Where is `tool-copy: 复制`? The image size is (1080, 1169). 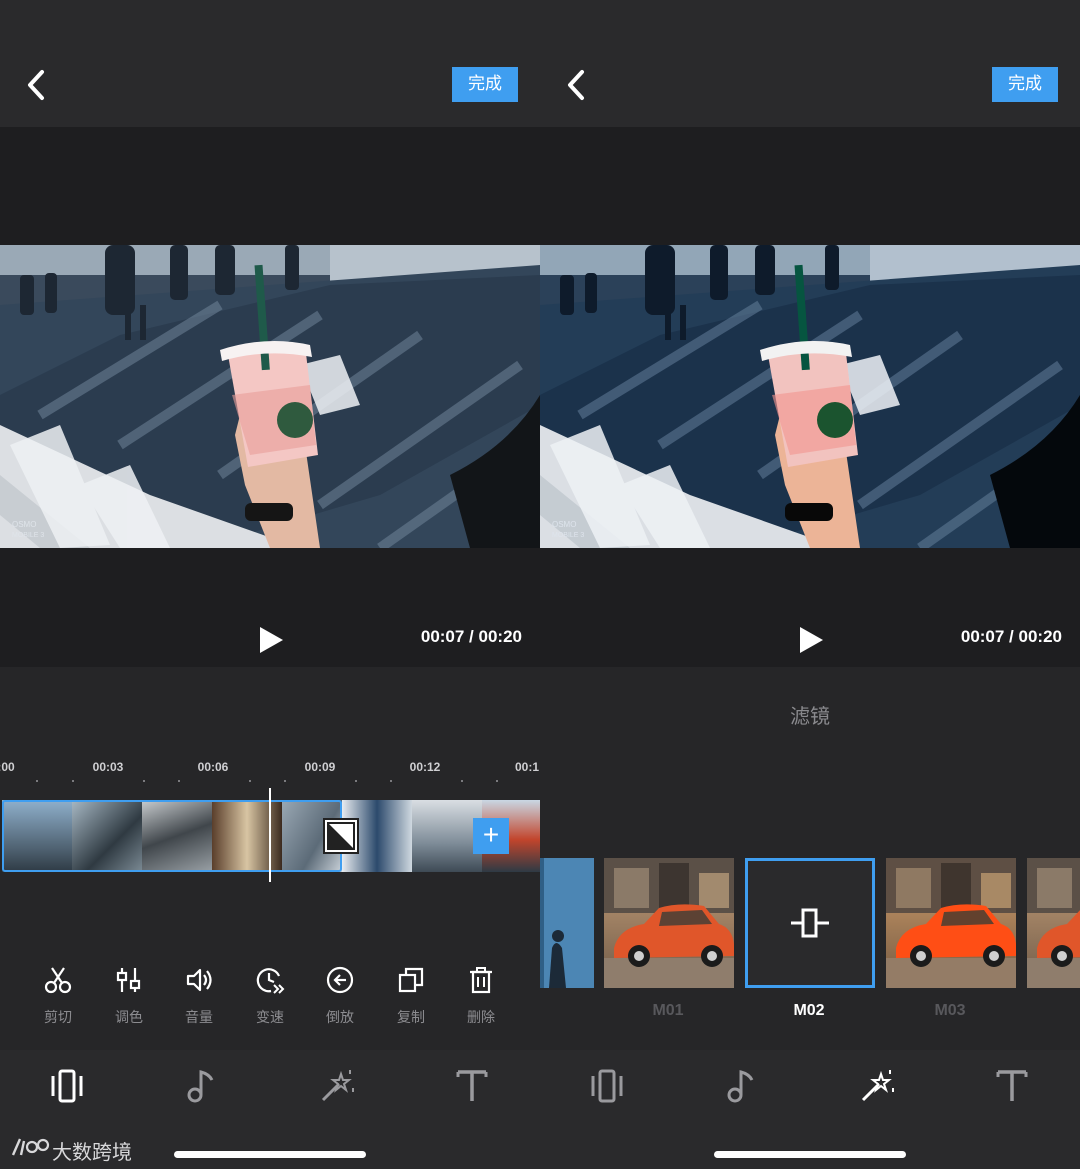
tool-copy: 复制 is located at coordinates (411, 993).